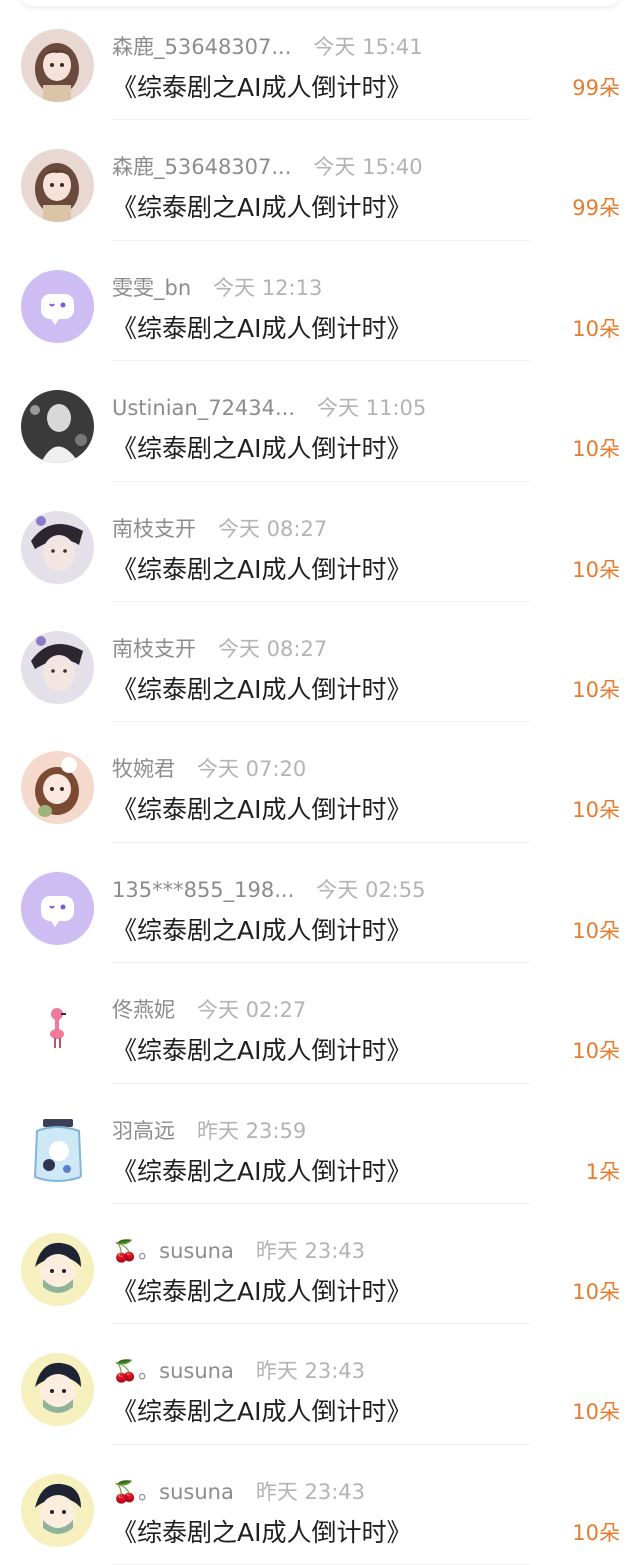 This screenshot has height=1565, width=640. I want to click on user-name: 羽高远, so click(143, 1130).